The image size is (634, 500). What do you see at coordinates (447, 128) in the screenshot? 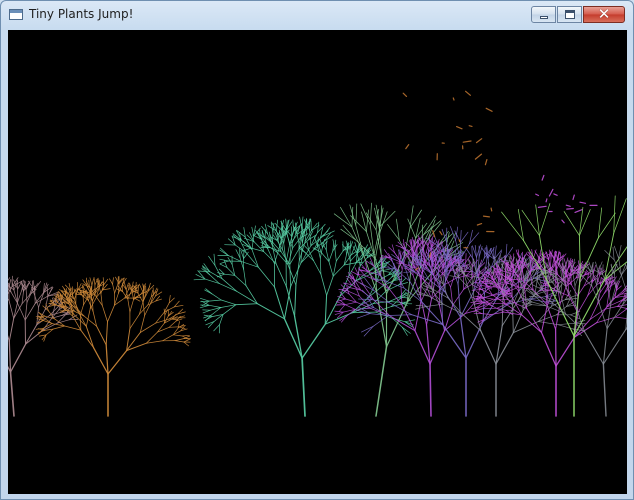
I see `particle-burst` at bounding box center [447, 128].